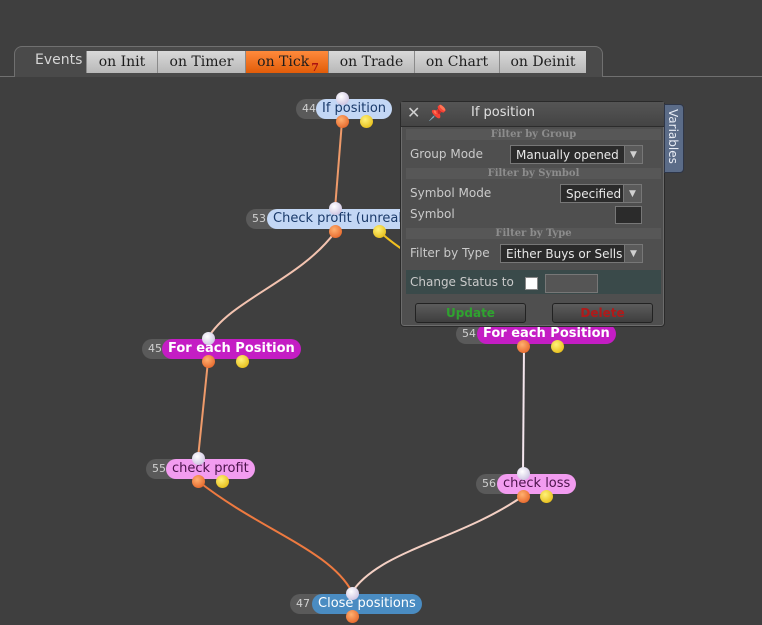  What do you see at coordinates (533, 173) in the screenshot?
I see `section-filter-by-symbol: Filter by Symbol` at bounding box center [533, 173].